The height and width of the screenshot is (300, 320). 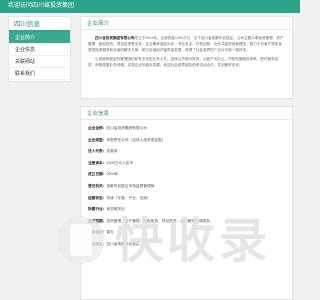 What do you see at coordinates (97, 232) in the screenshot?
I see `info-key: 联系电话：` at bounding box center [97, 232].